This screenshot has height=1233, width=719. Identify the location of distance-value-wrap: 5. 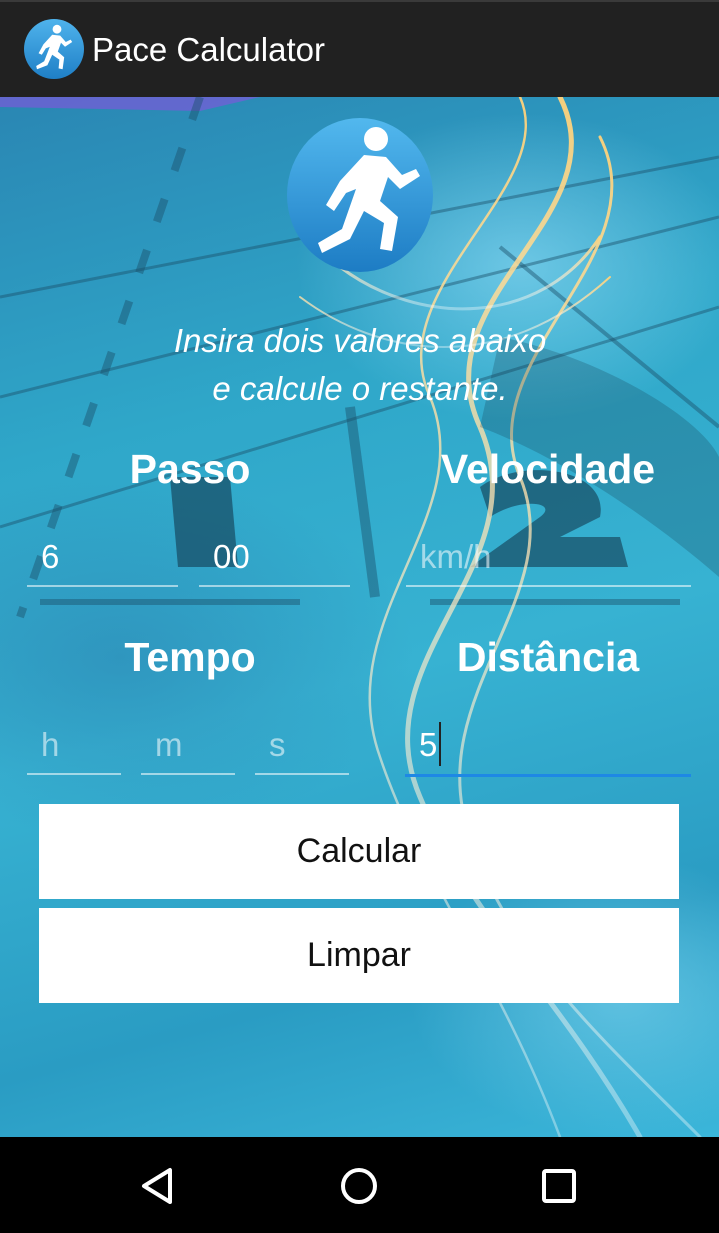
(430, 744).